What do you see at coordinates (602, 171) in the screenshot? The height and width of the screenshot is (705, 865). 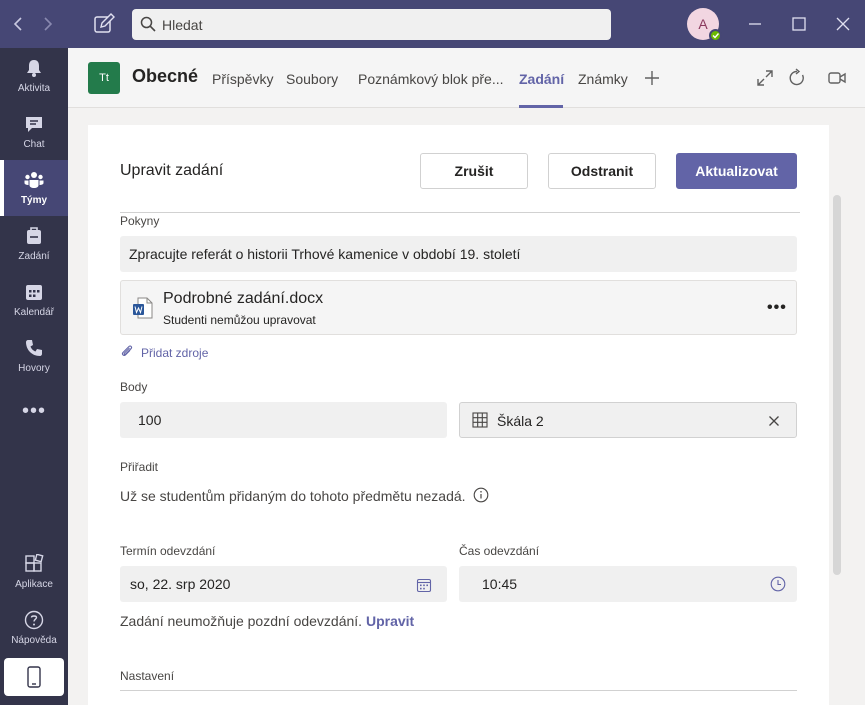 I see `delete-button: Odstranit` at bounding box center [602, 171].